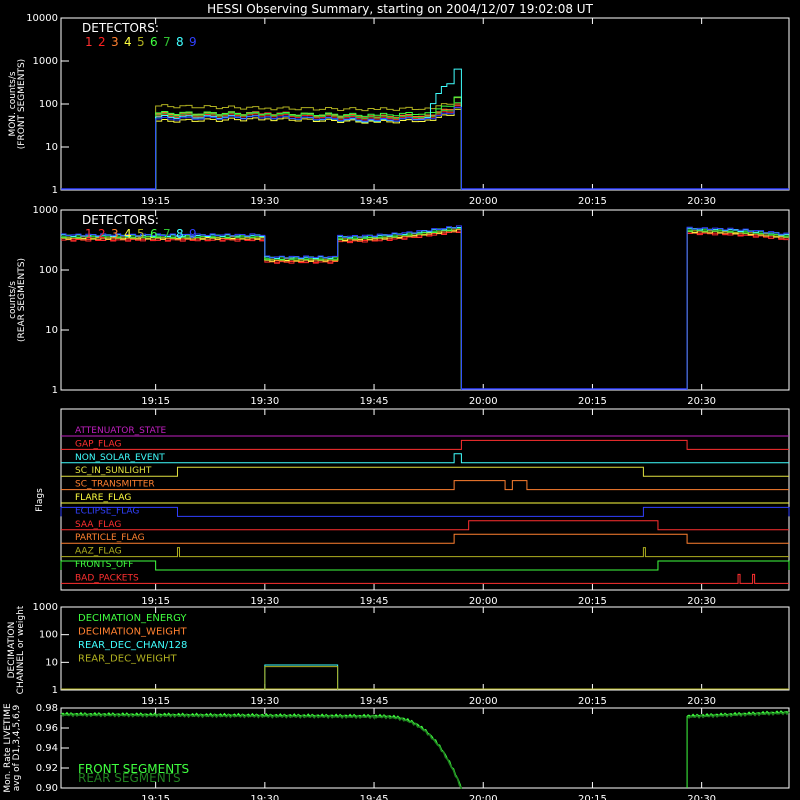 The width and height of the screenshot is (800, 800). Describe the element at coordinates (167, 234) in the screenshot. I see `rear-panel-legend-item: 7` at that location.